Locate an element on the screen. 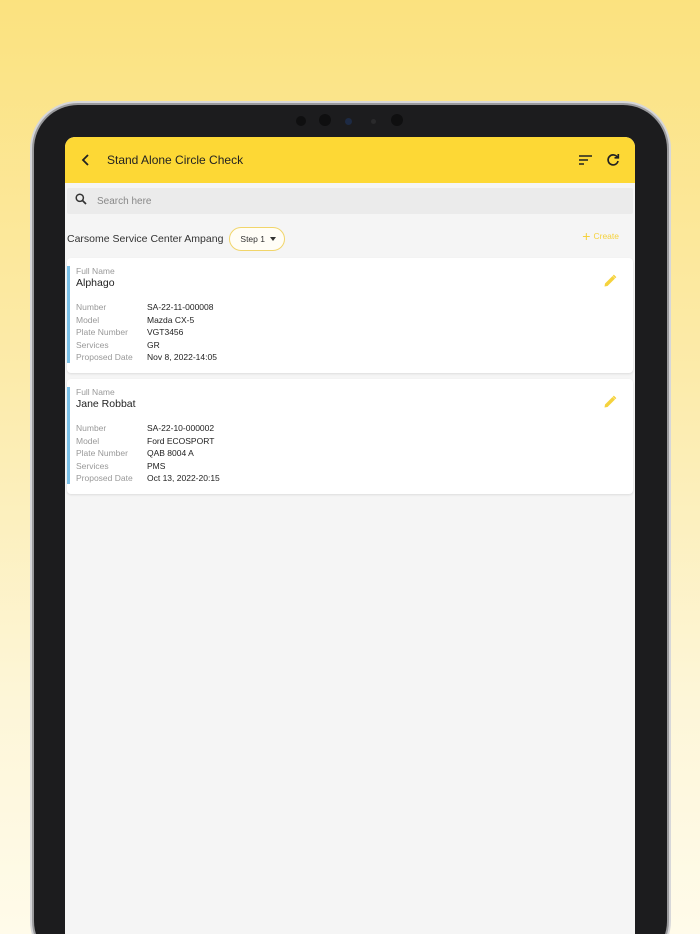 The image size is (700, 934). caret-down-icon is located at coordinates (272, 239).